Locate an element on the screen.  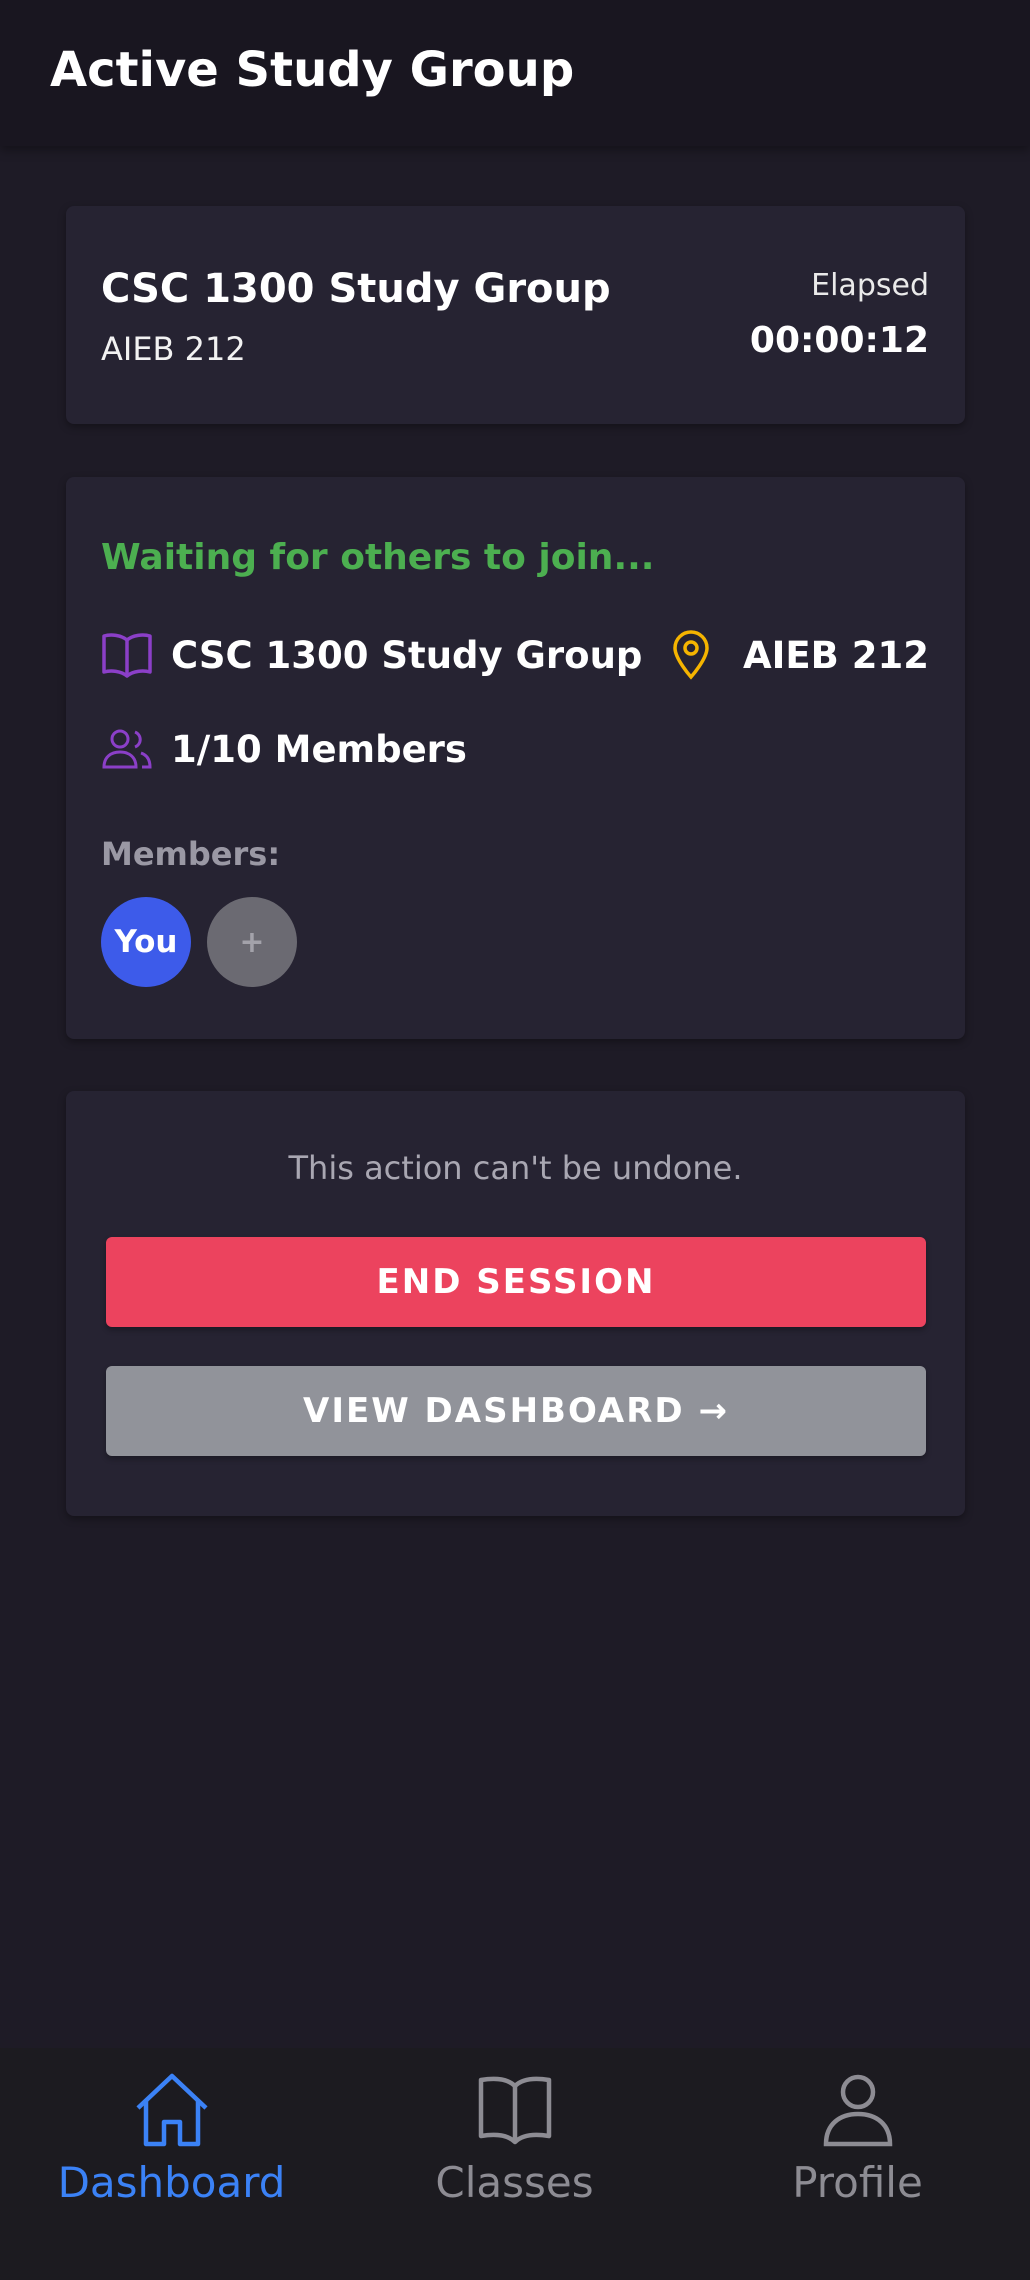
group-name-detail: CSC 1300 Study Group is located at coordinates (407, 655).